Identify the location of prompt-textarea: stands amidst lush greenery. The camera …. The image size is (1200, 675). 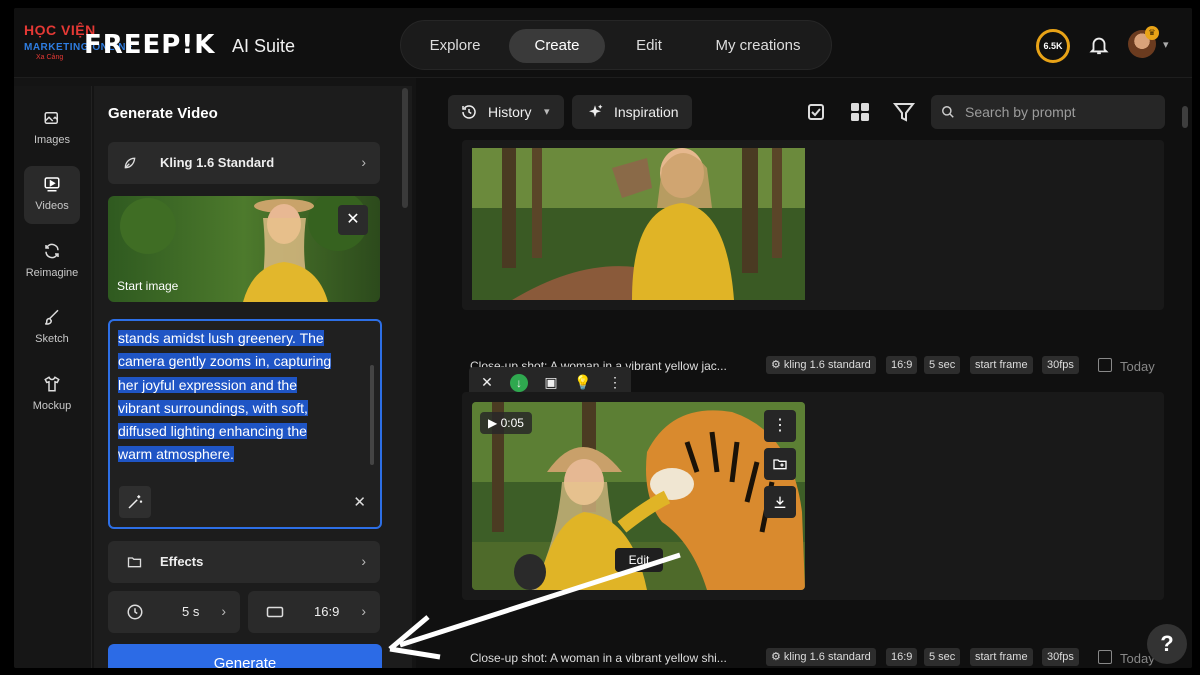
(245, 424).